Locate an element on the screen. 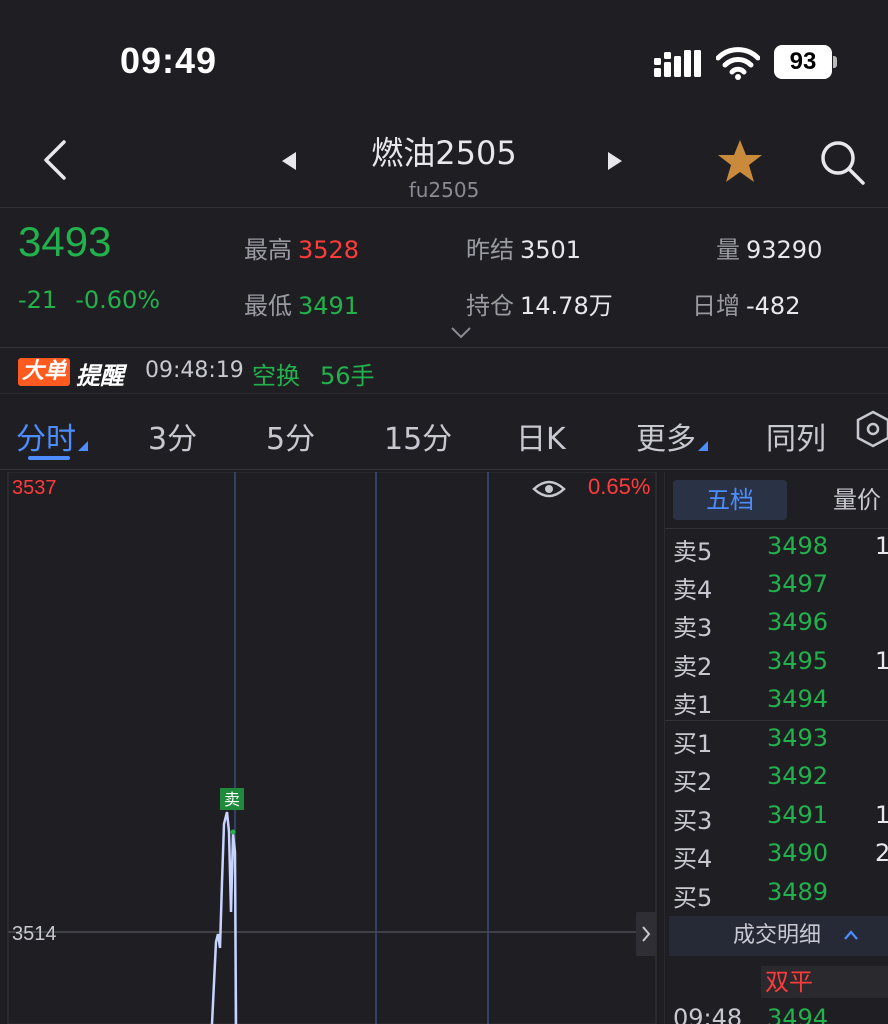 The image size is (888, 1024). bid-label: 买3 is located at coordinates (693, 821).